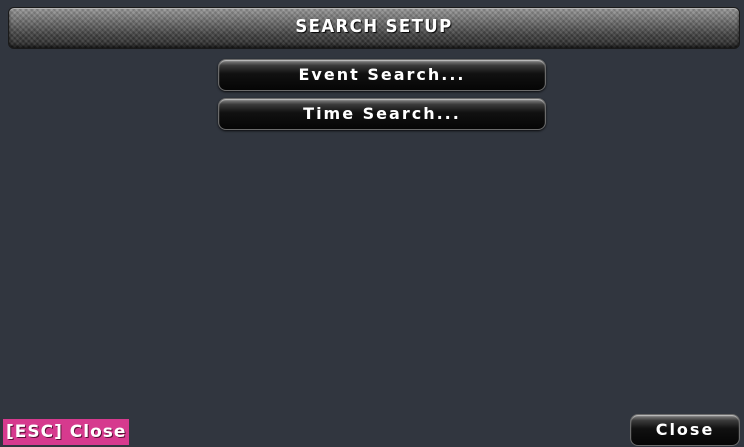 This screenshot has width=744, height=447. I want to click on close-button: Close, so click(685, 430).